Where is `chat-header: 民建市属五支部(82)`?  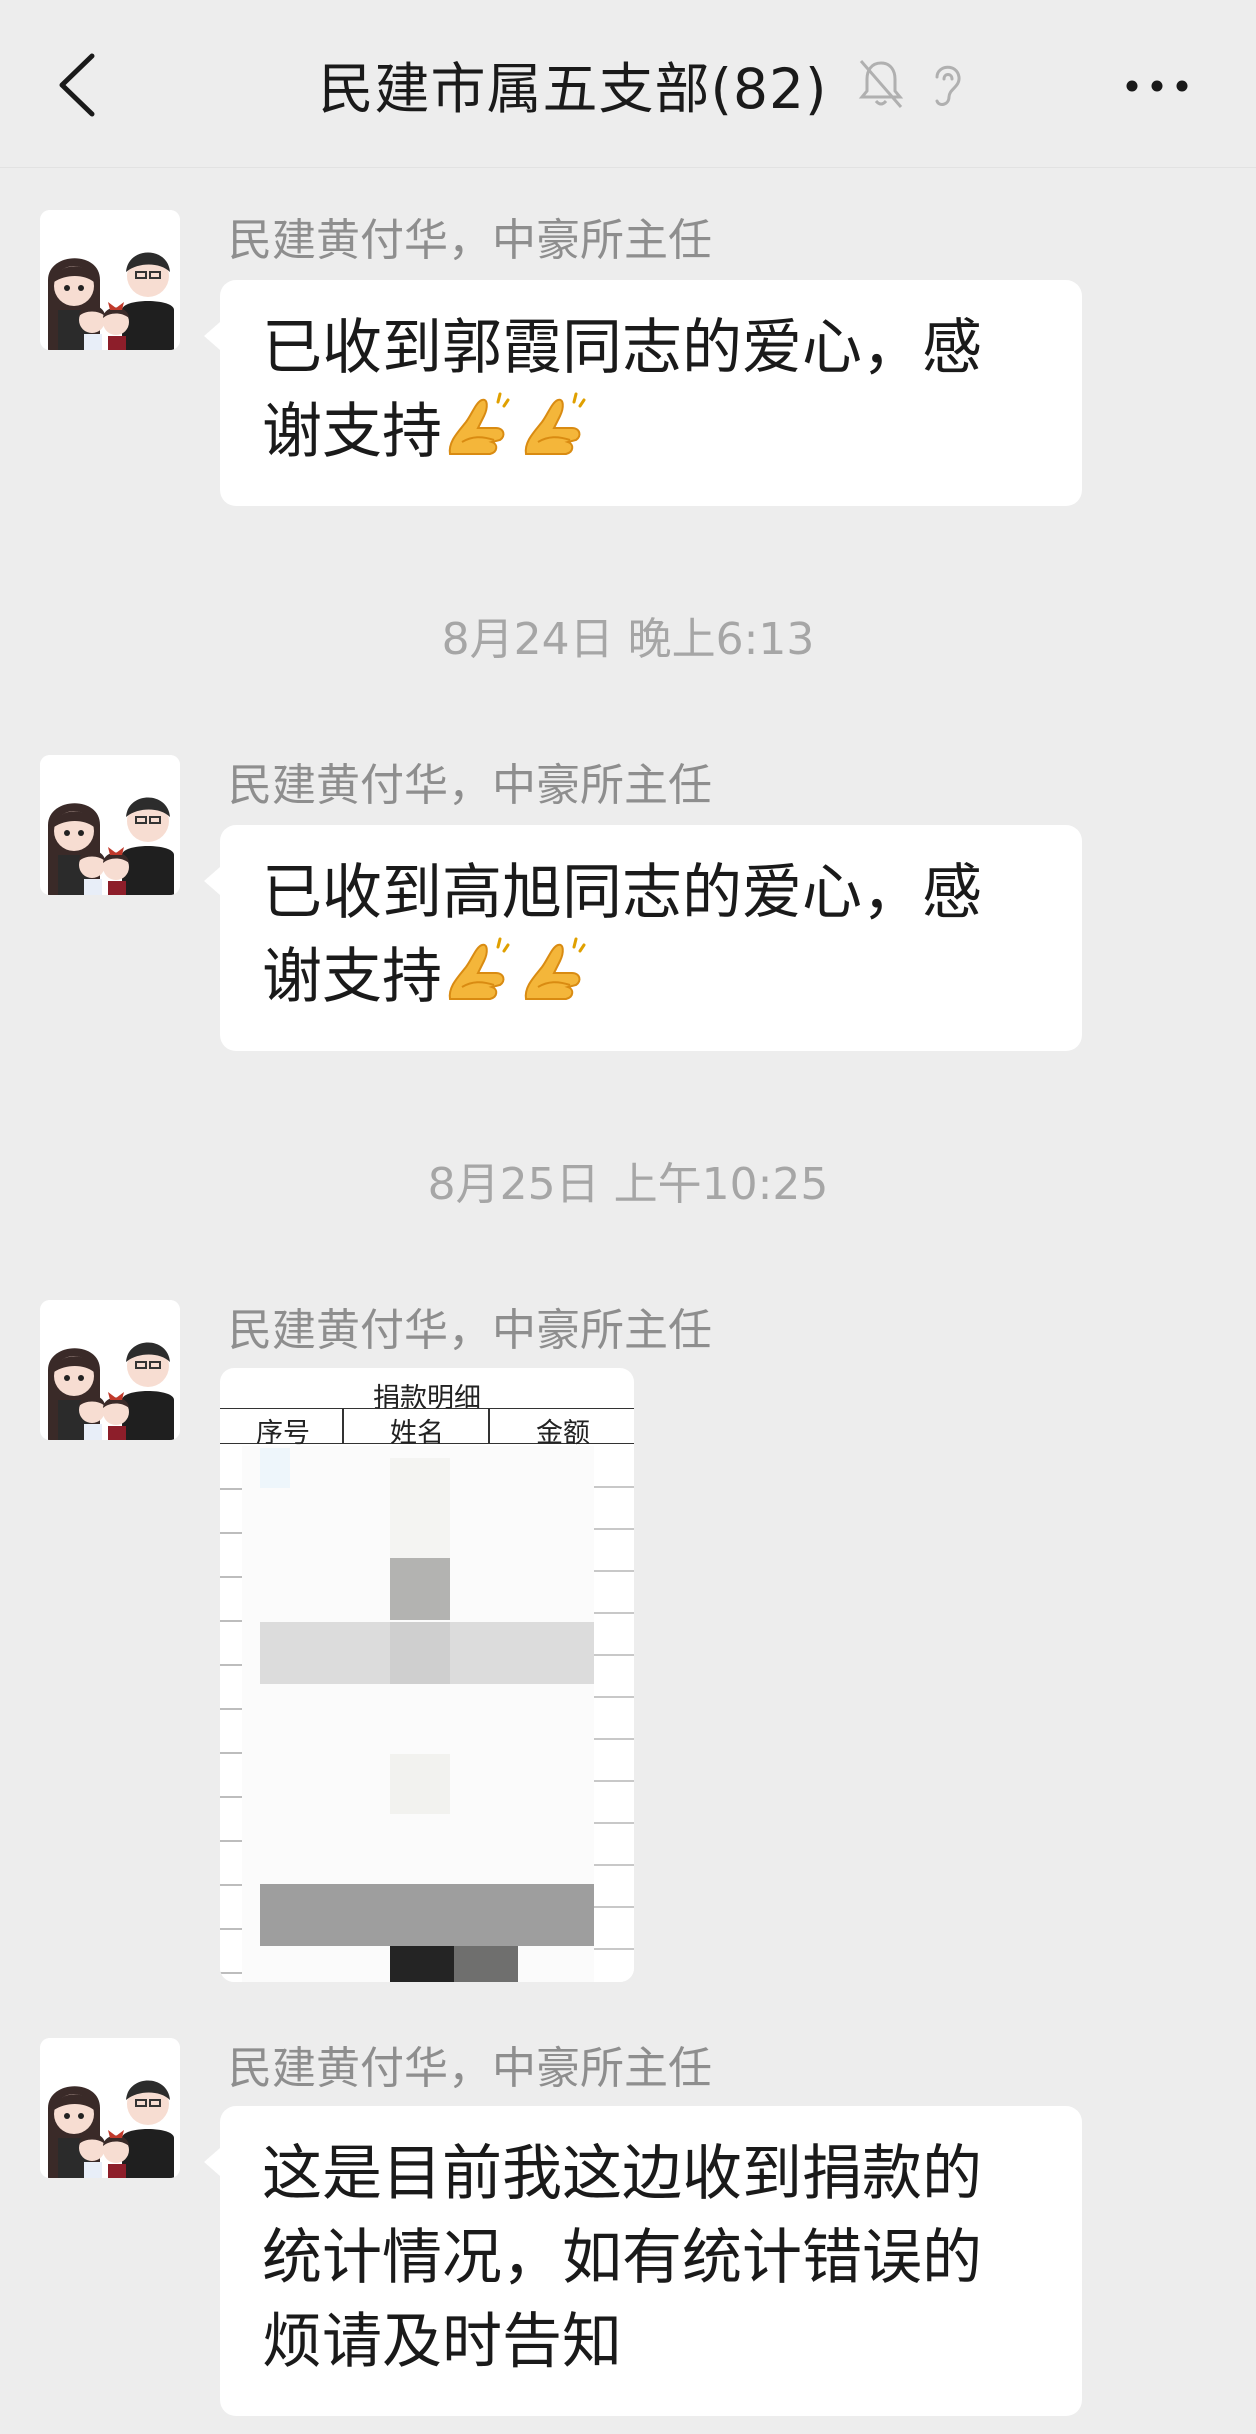 chat-header: 民建市属五支部(82) is located at coordinates (628, 84).